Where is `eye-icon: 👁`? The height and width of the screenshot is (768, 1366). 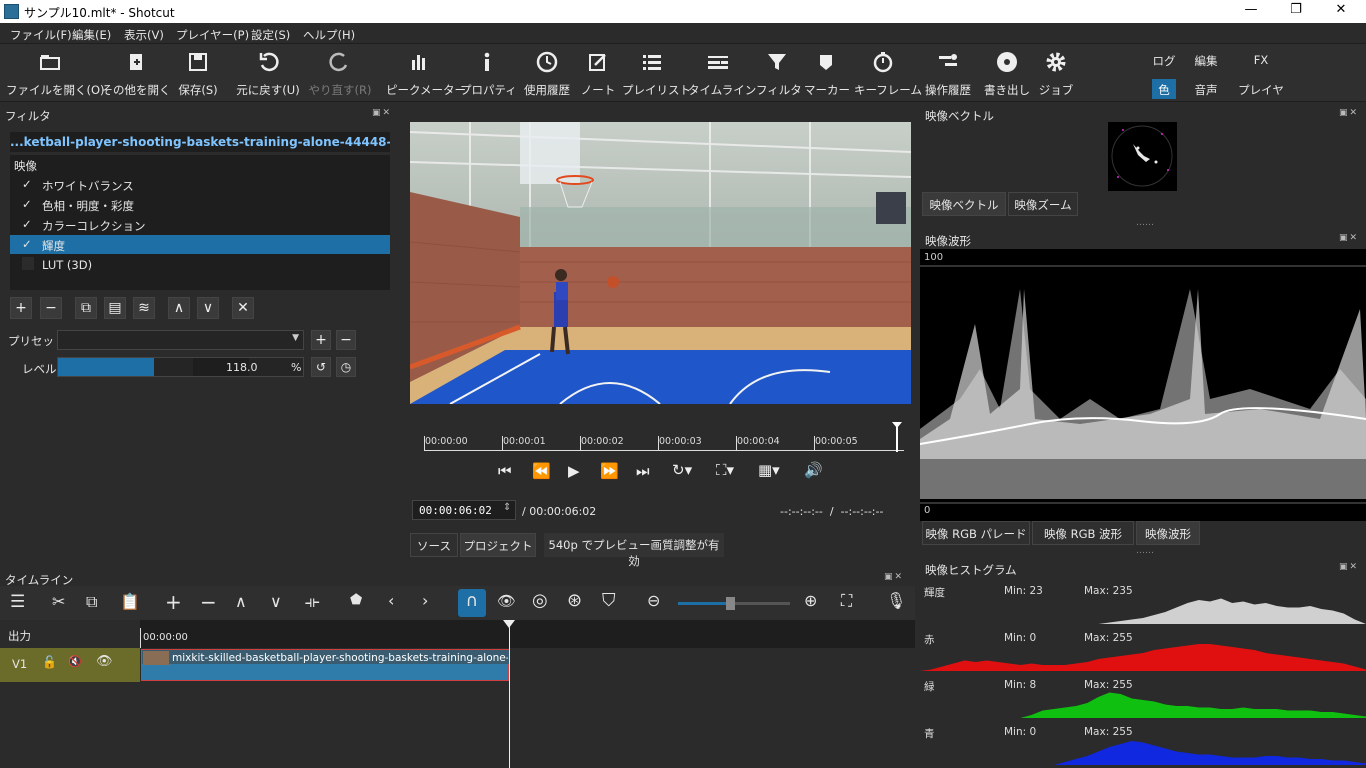
eye-icon: 👁 is located at coordinates (104, 661).